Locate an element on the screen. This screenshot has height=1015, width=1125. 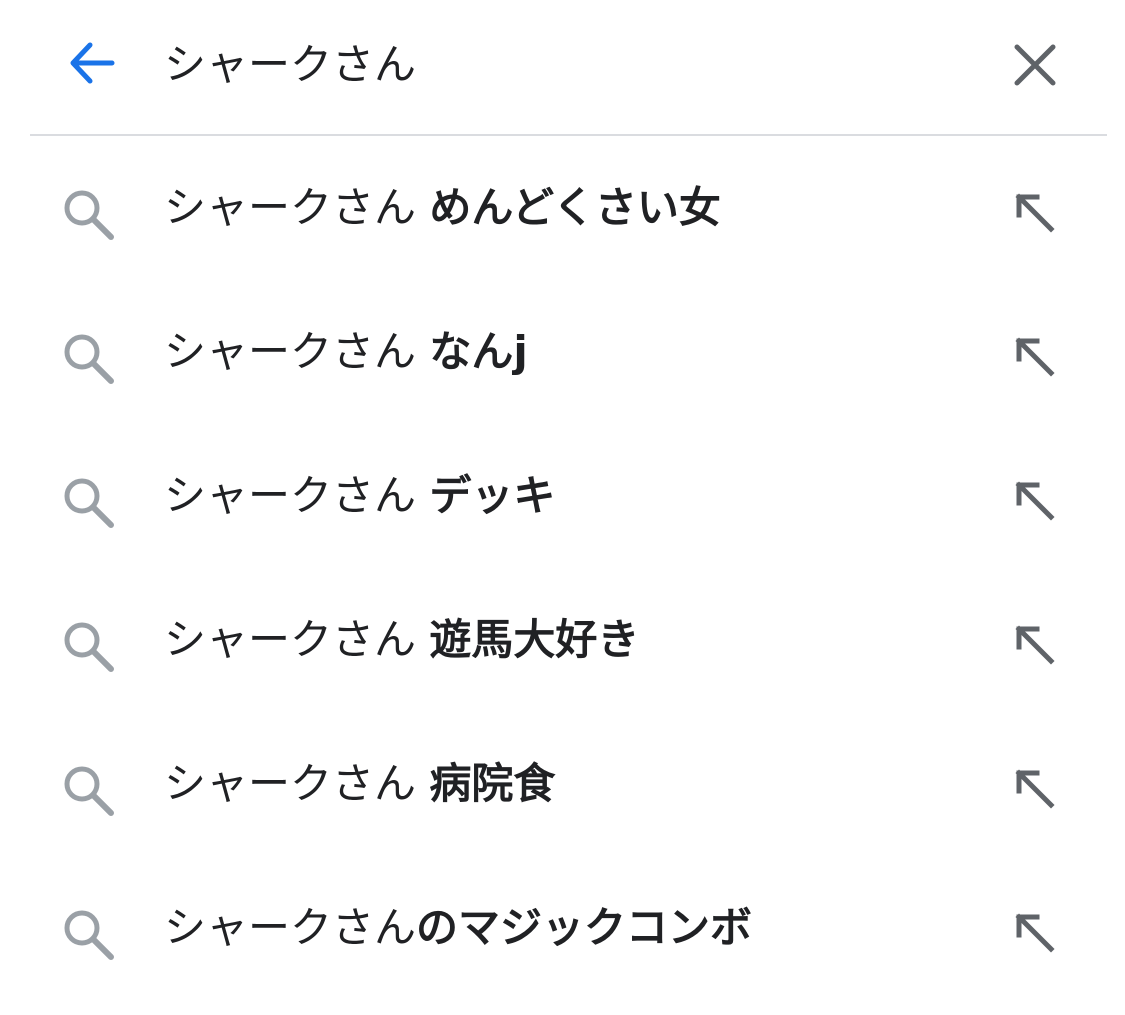
suggestion-completion: 病院食 is located at coordinates (492, 783).